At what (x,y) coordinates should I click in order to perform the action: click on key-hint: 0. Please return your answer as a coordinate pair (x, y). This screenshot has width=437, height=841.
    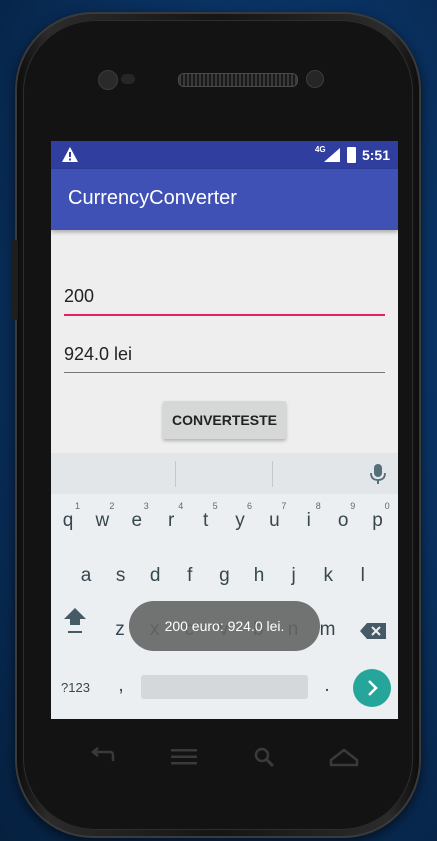
    Looking at the image, I should click on (387, 506).